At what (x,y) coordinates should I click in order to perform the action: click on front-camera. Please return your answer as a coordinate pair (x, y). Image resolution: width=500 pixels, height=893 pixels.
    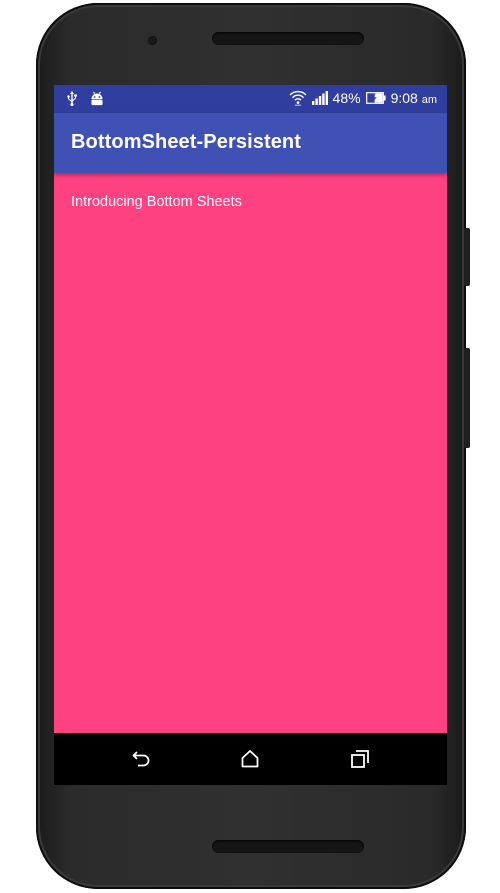
    Looking at the image, I should click on (152, 40).